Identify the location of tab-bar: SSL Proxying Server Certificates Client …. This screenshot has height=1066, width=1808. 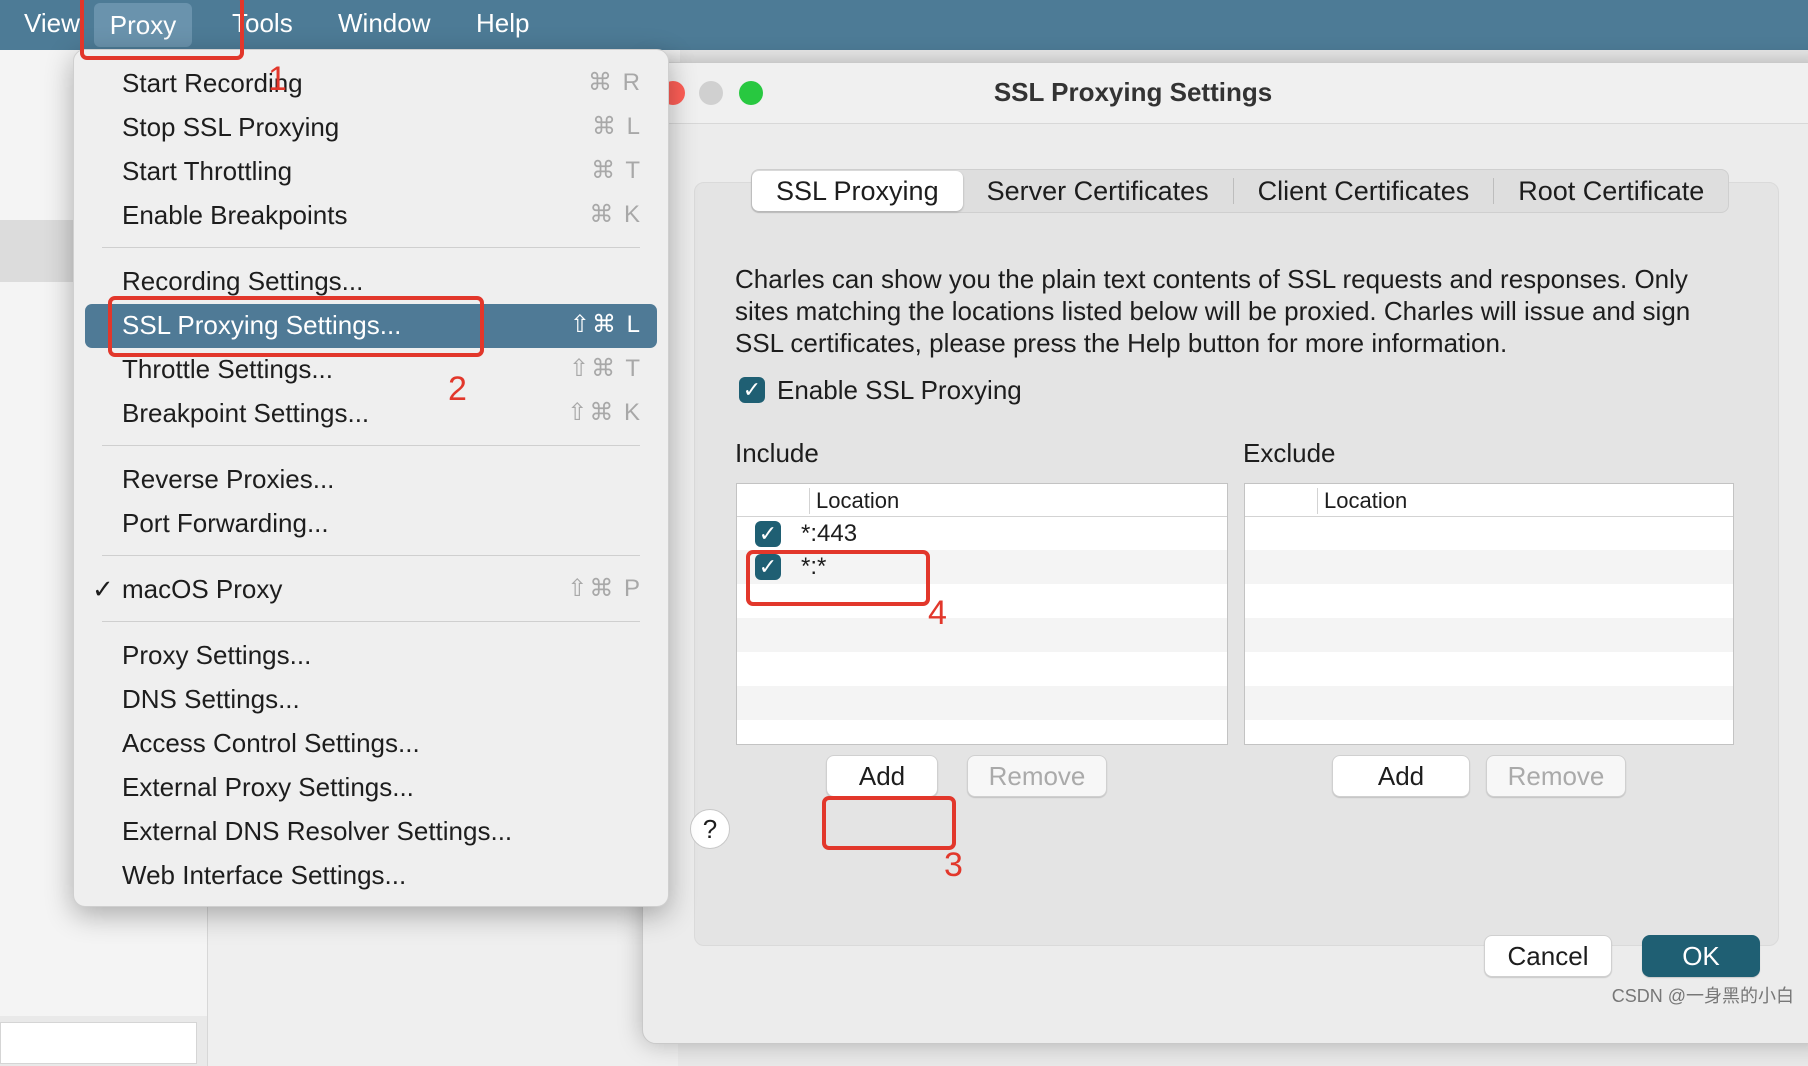
(1240, 191).